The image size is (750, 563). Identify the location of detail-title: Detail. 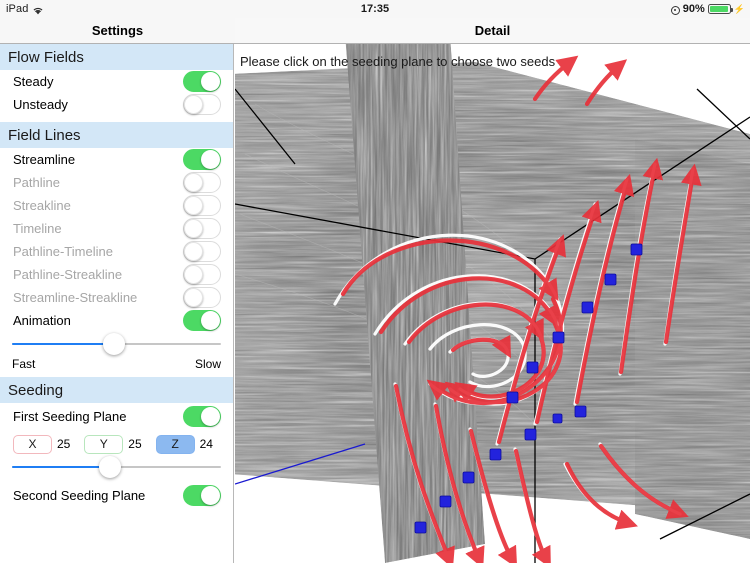
(492, 30).